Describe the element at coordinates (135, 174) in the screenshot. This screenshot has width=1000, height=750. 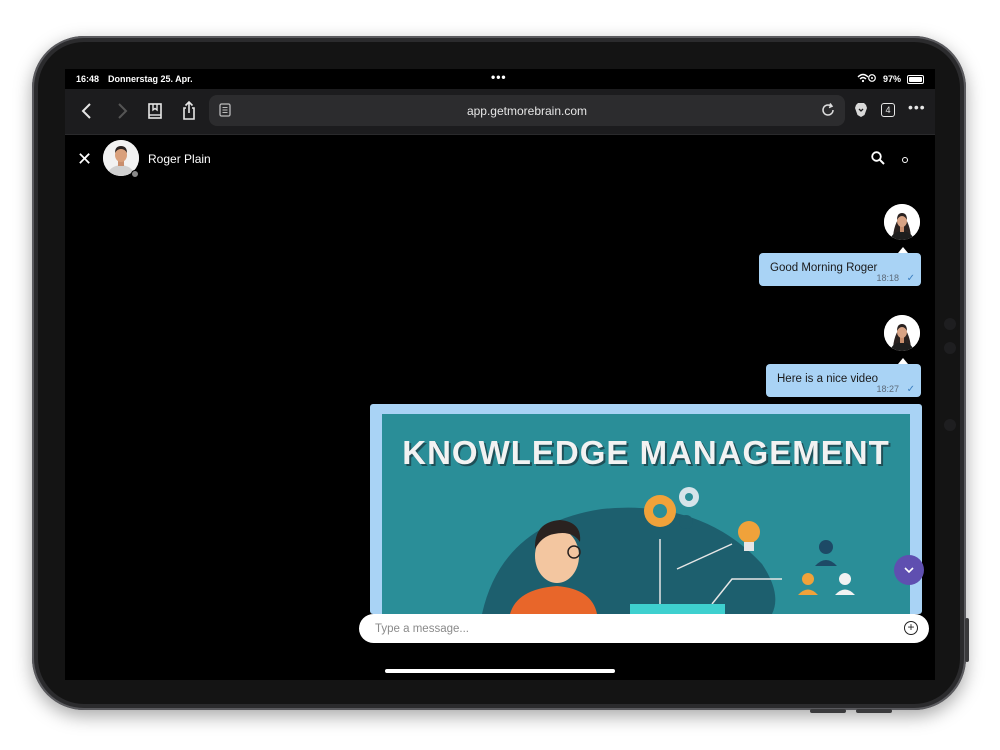
I see `presence-dot` at that location.